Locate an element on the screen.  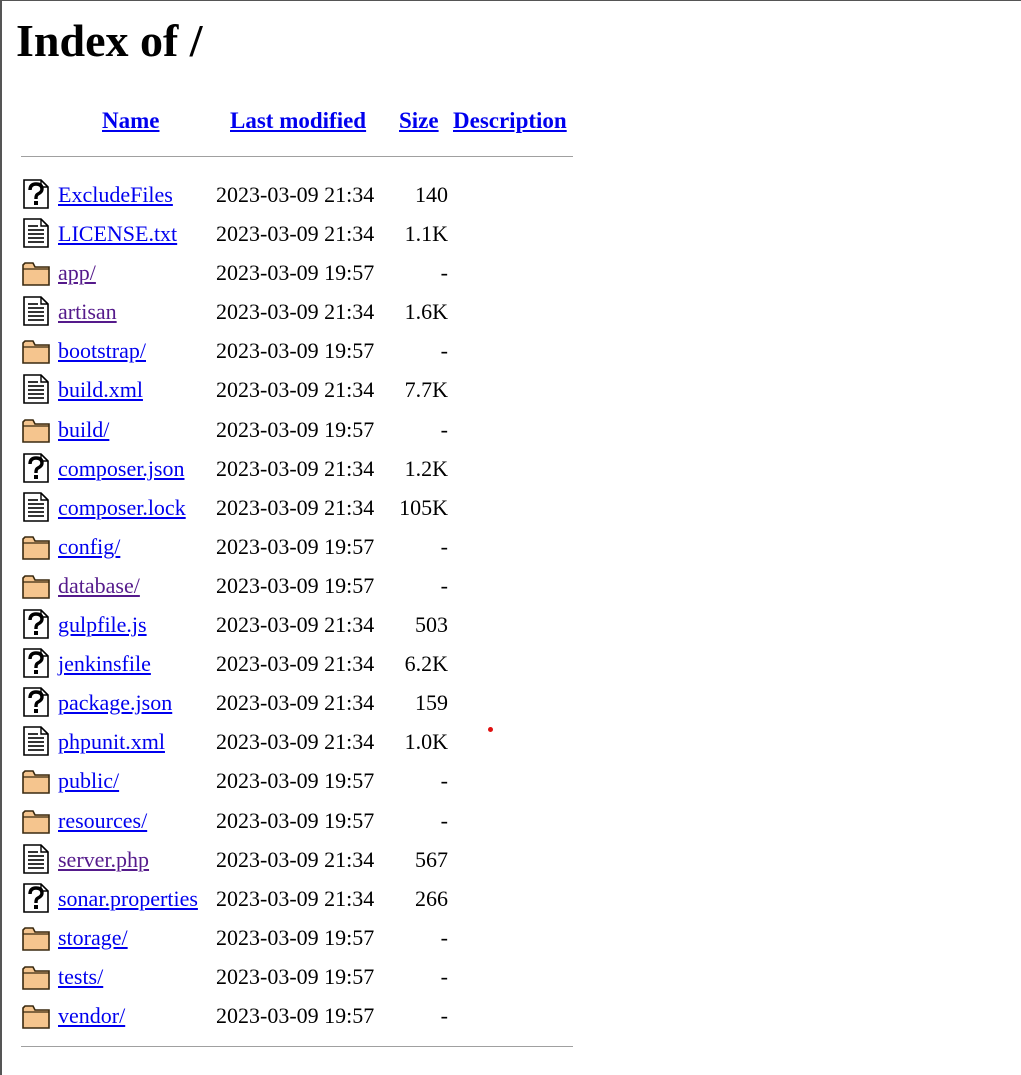
file-link: package.json is located at coordinates (115, 702).